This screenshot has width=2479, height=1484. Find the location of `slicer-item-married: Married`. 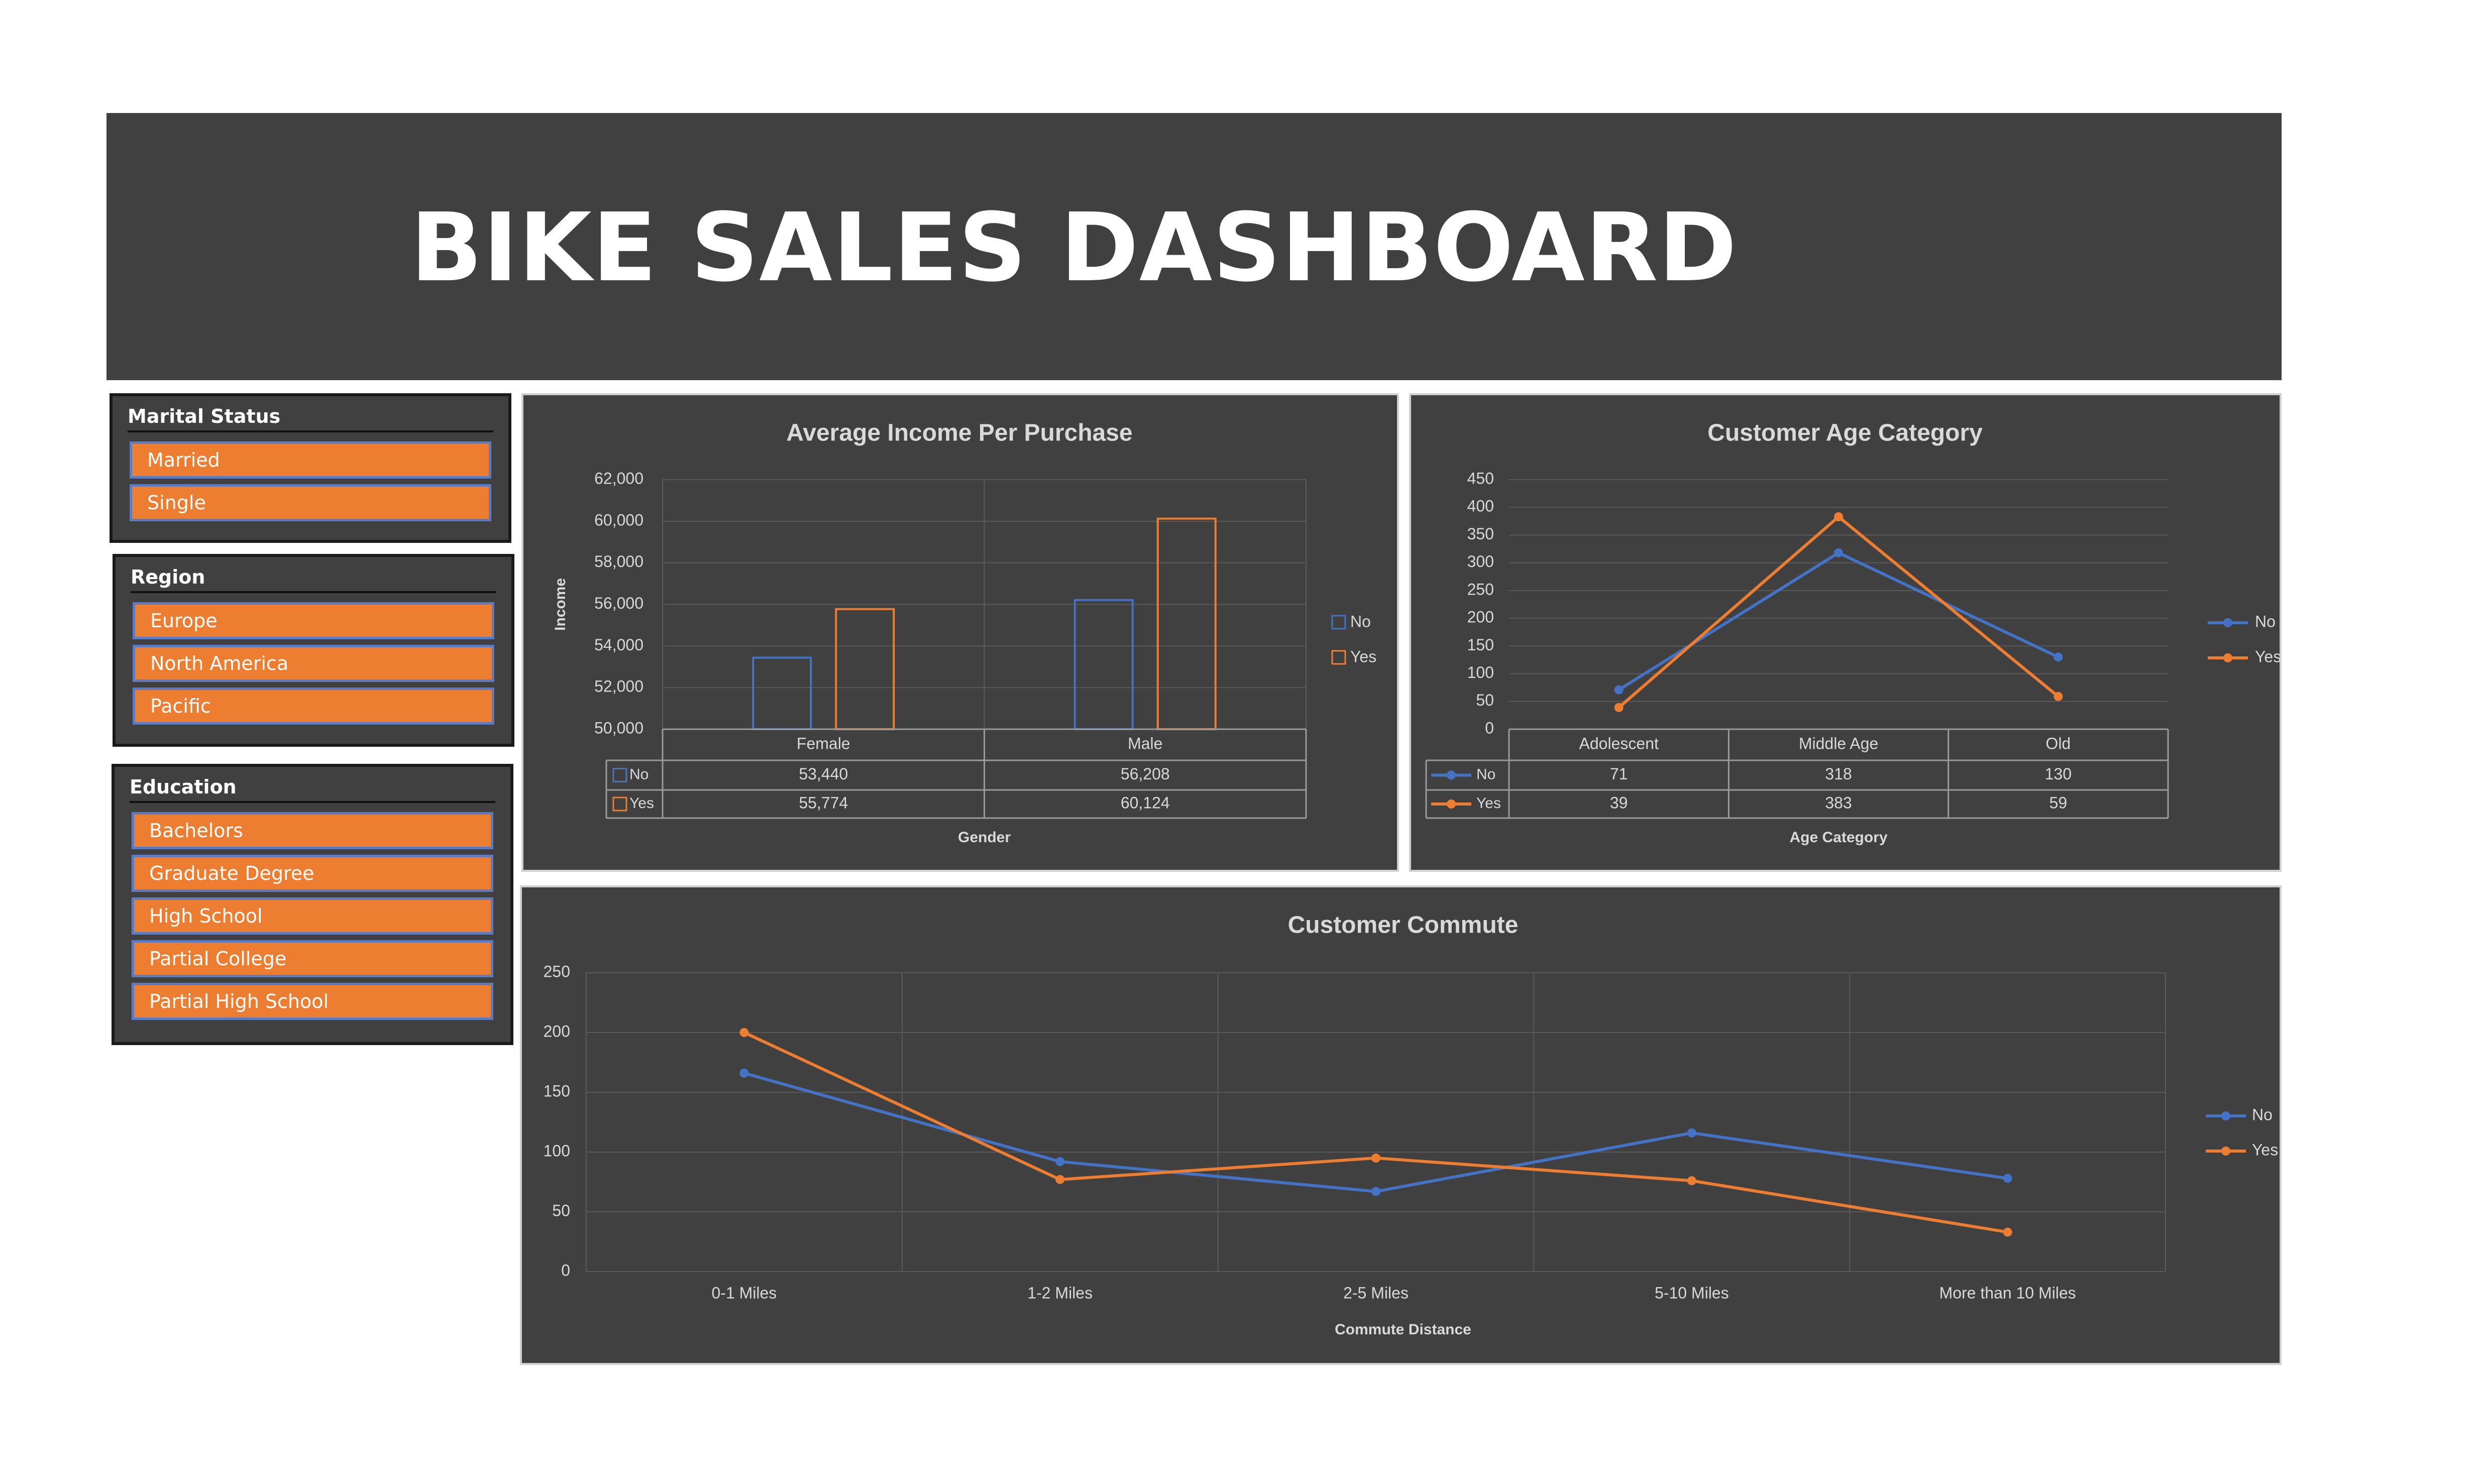

slicer-item-married: Married is located at coordinates (310, 460).